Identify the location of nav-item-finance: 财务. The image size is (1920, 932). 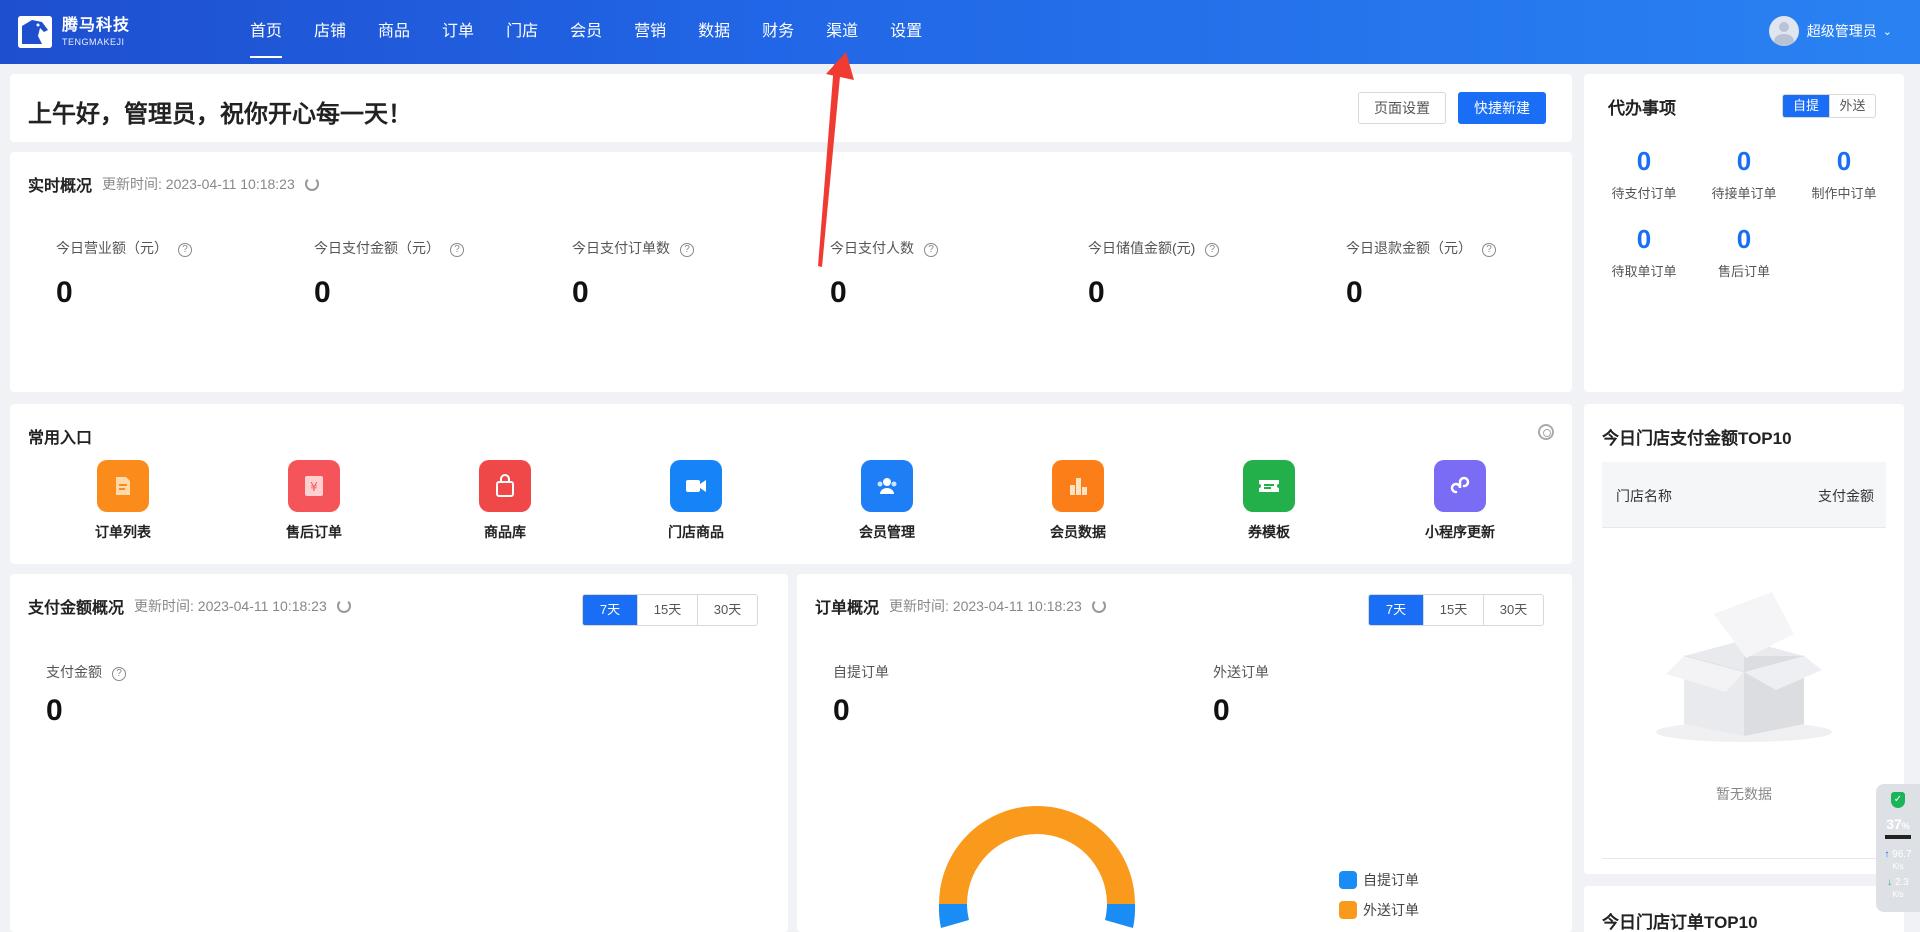
(778, 32).